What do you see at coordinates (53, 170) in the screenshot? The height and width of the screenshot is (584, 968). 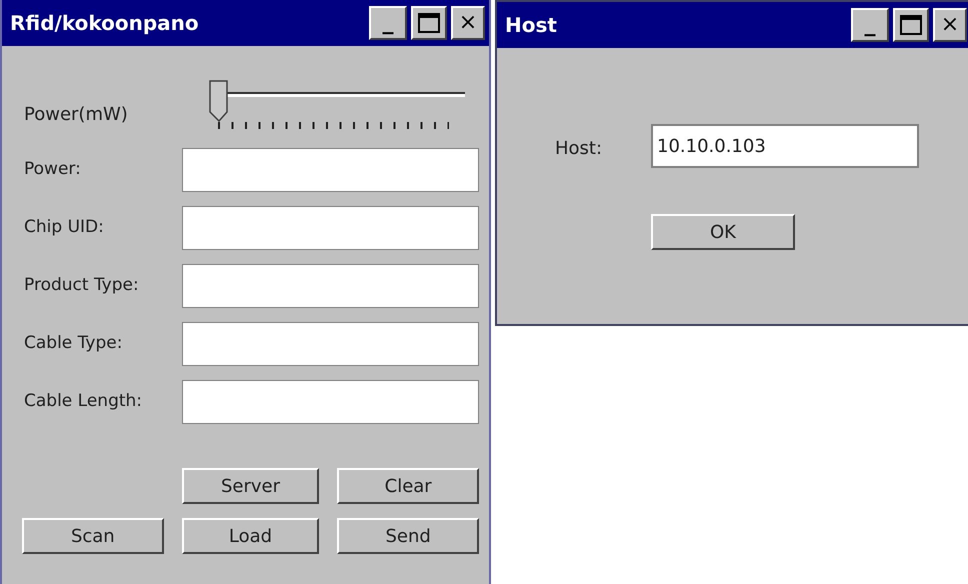 I see `field-label: Power:` at bounding box center [53, 170].